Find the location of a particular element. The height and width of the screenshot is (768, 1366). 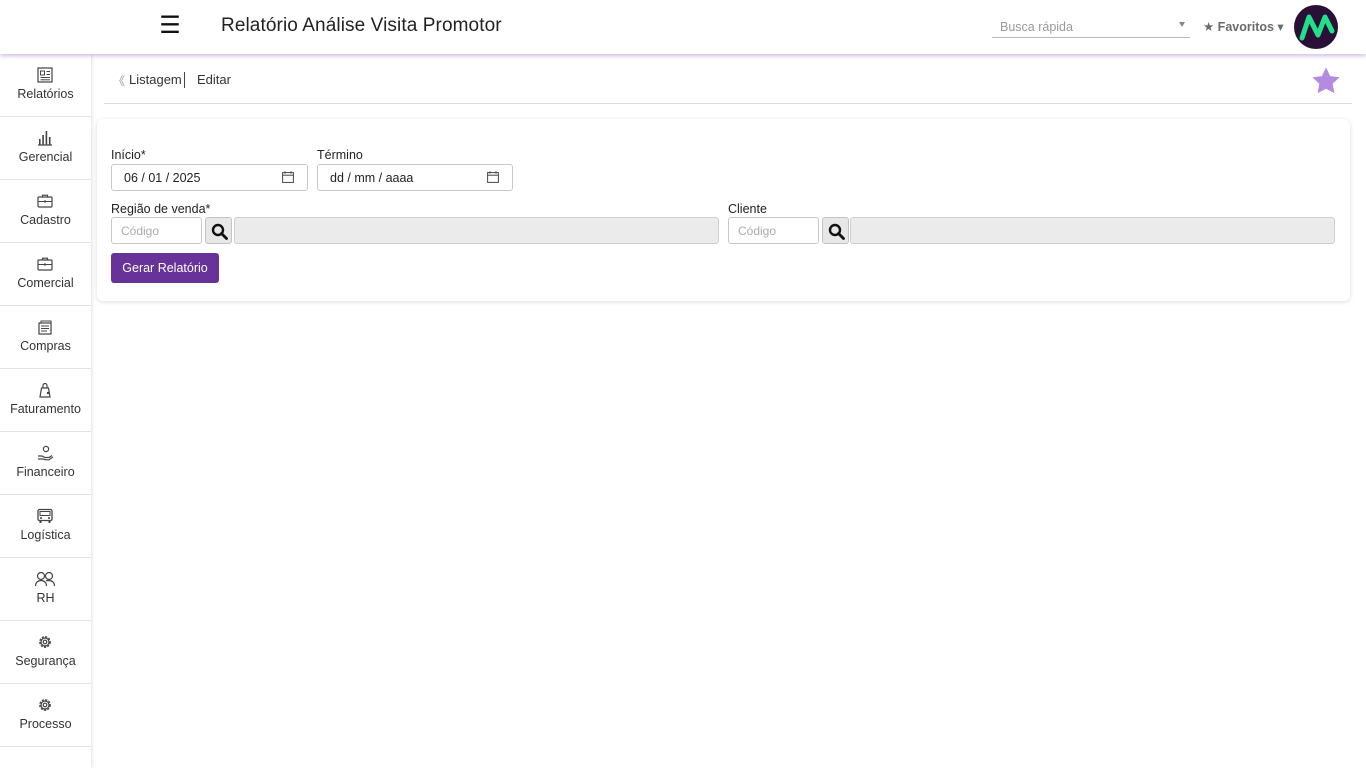

sidebar-item-financeiro: Financeiro is located at coordinates (45, 463).